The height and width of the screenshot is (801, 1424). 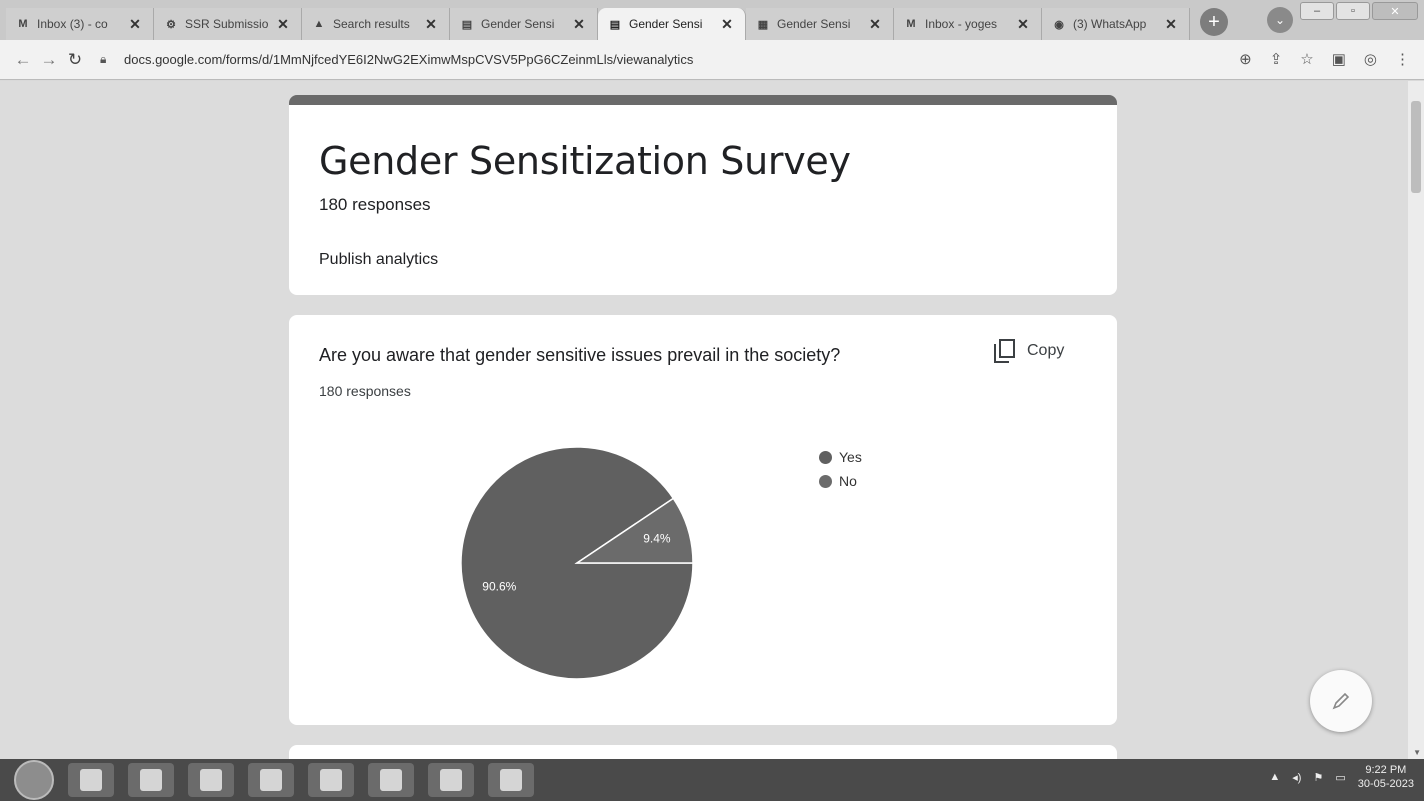 I want to click on publish-analytics-link: Publish analytics, so click(x=378, y=260).